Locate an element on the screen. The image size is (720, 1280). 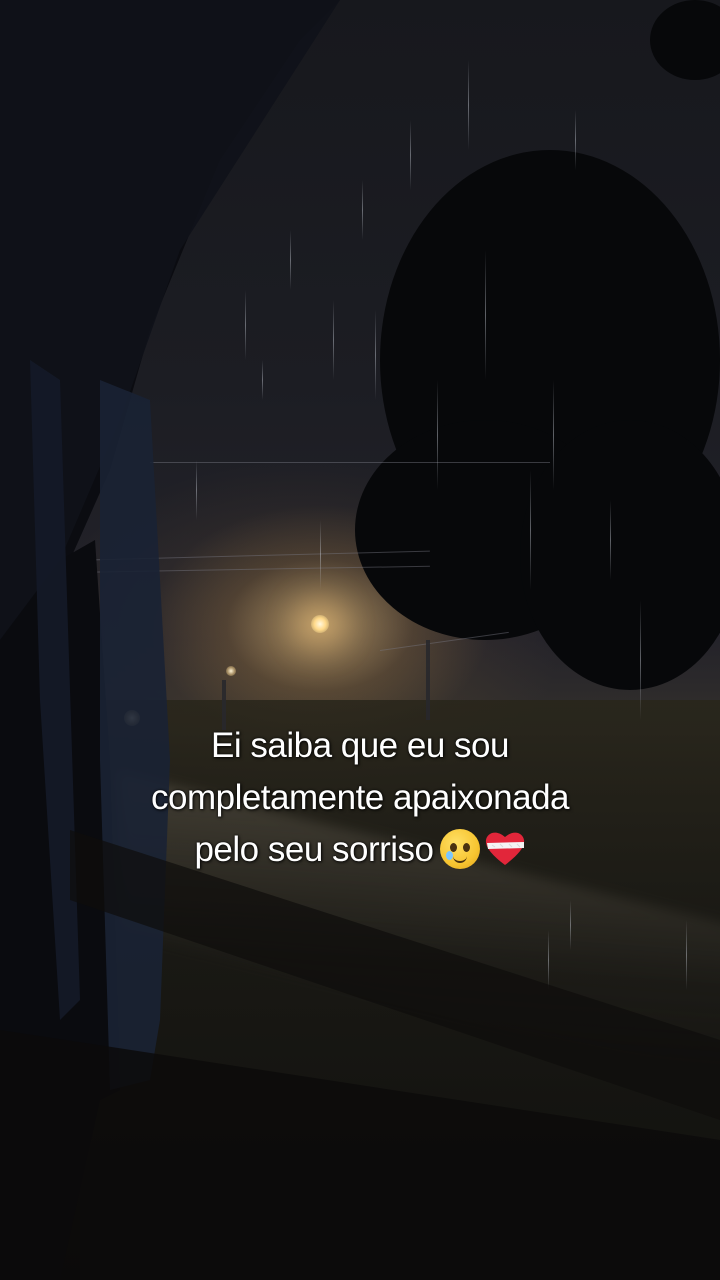
caption-line-3-text: pelo seu sorriso is located at coordinates (314, 849).